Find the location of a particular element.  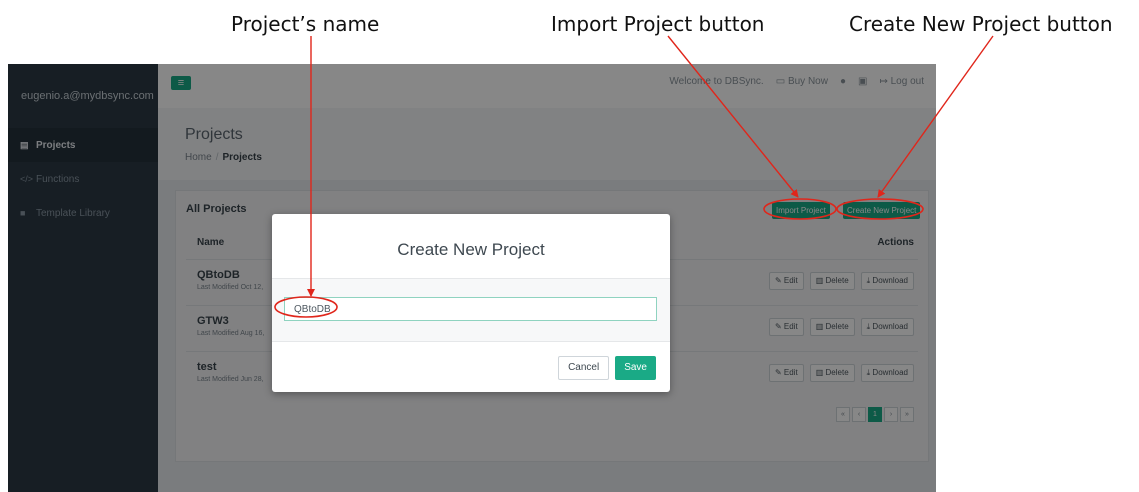

modal-title: Create New Project is located at coordinates (471, 249).